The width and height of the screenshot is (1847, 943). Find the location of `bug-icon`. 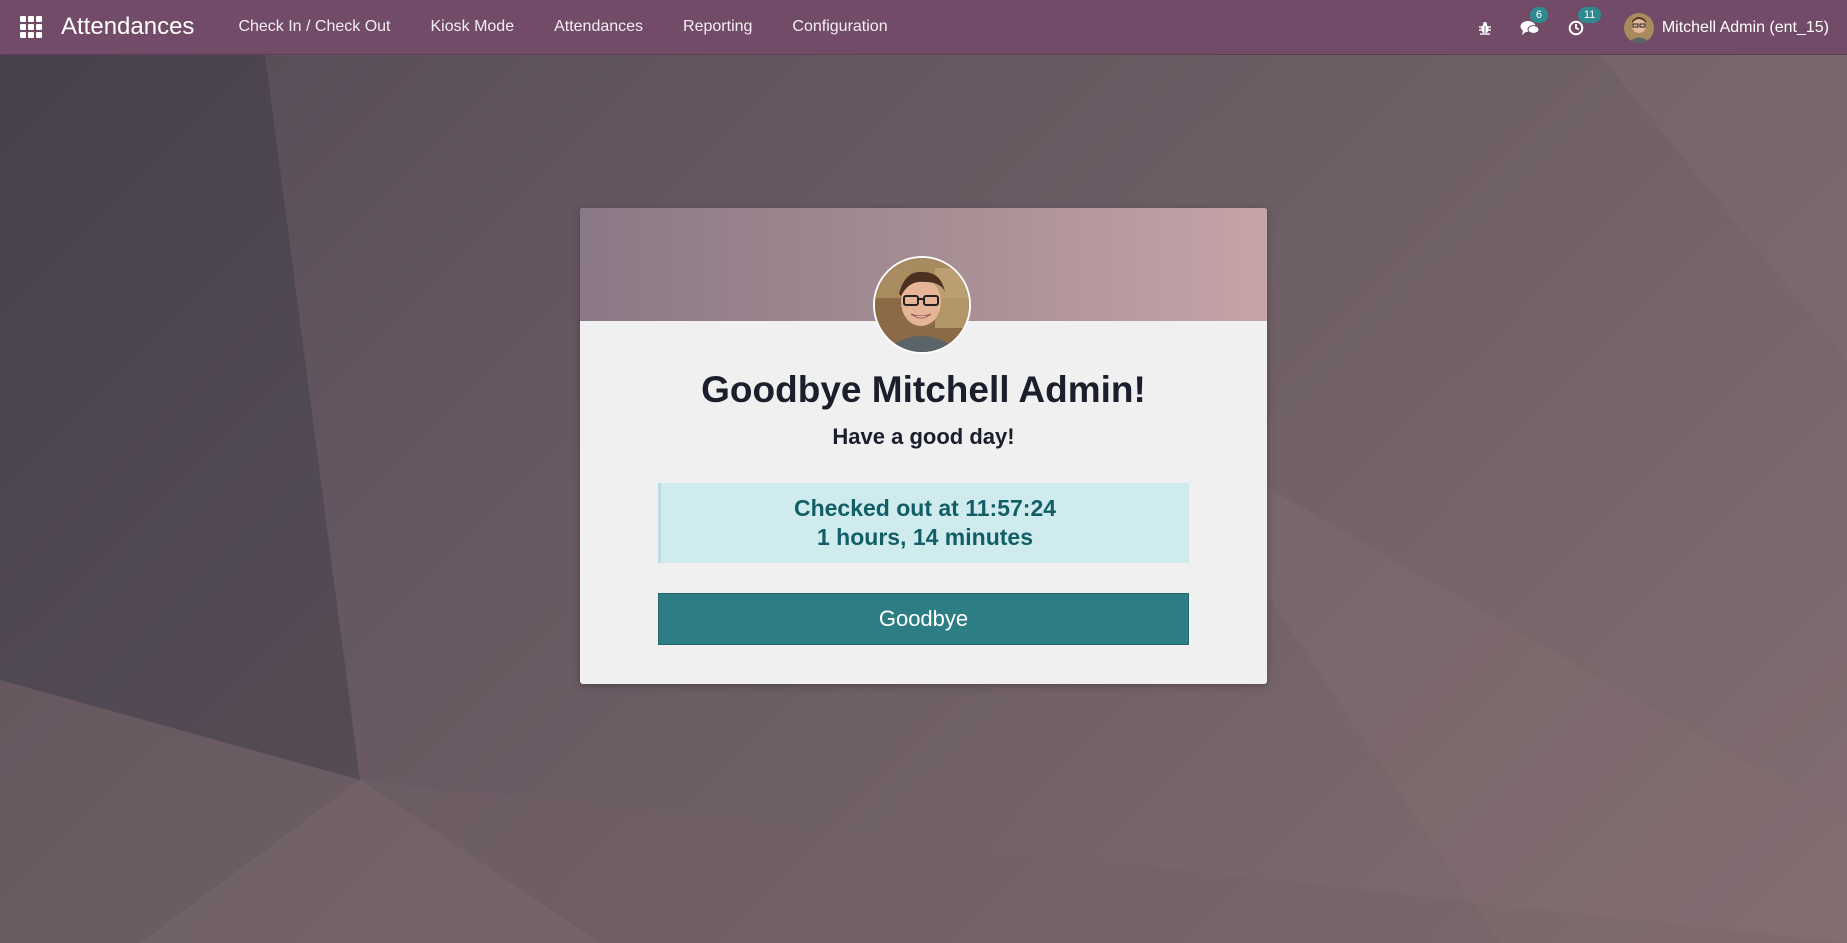

bug-icon is located at coordinates (1485, 28).